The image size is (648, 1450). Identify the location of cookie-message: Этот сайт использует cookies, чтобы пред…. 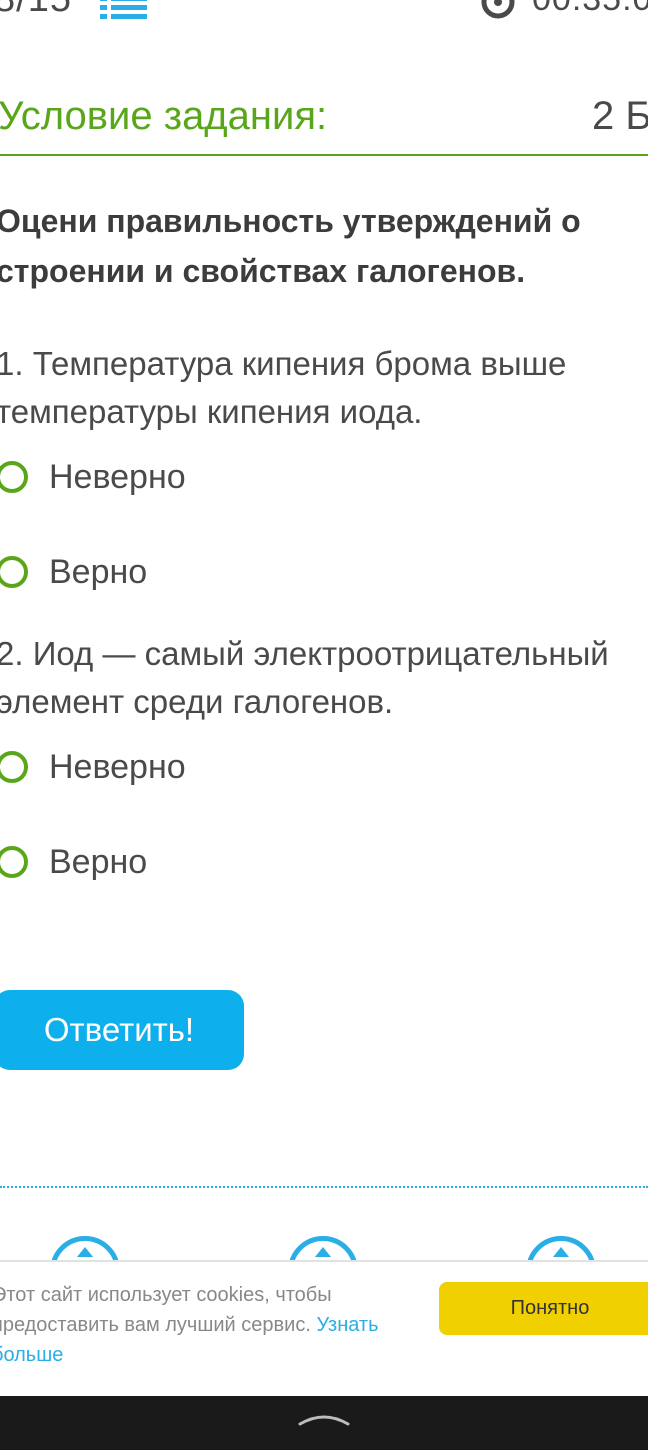
(201, 1325).